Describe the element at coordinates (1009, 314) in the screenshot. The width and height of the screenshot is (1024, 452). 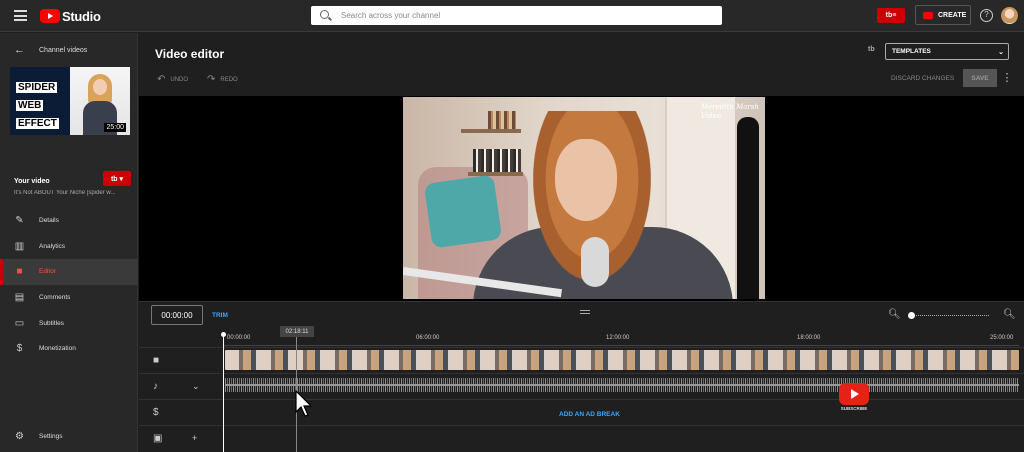
I see `zoom-in-icon: 🔍︎` at that location.